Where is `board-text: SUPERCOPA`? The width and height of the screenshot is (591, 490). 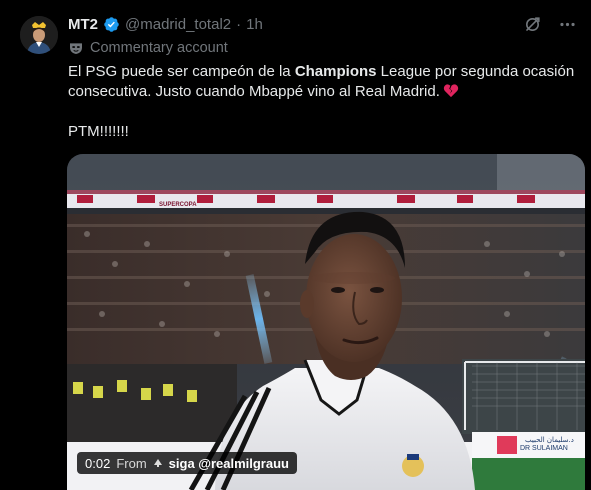
board-text: SUPERCOPA is located at coordinates (178, 205).